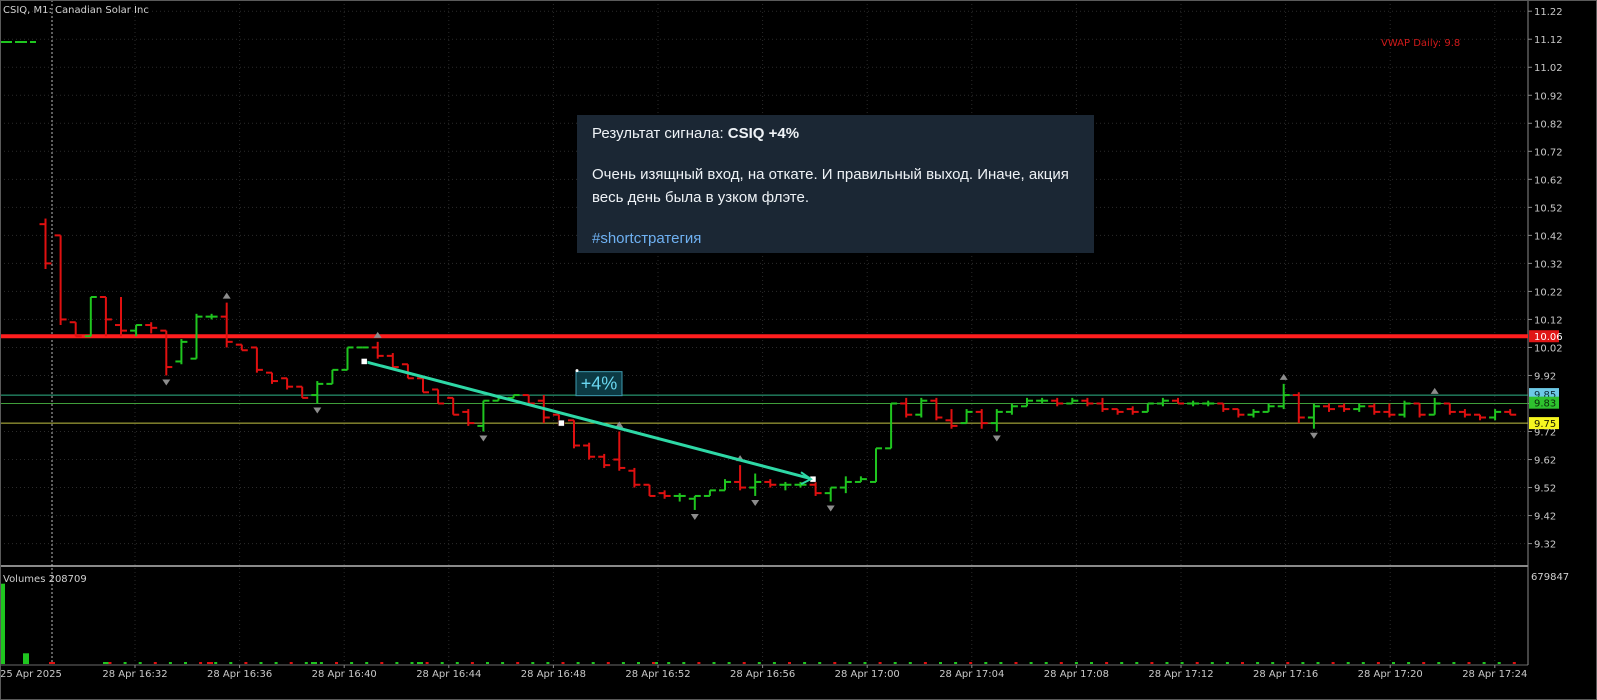  I want to click on time-label: 28 Apr 16:36, so click(239, 674).